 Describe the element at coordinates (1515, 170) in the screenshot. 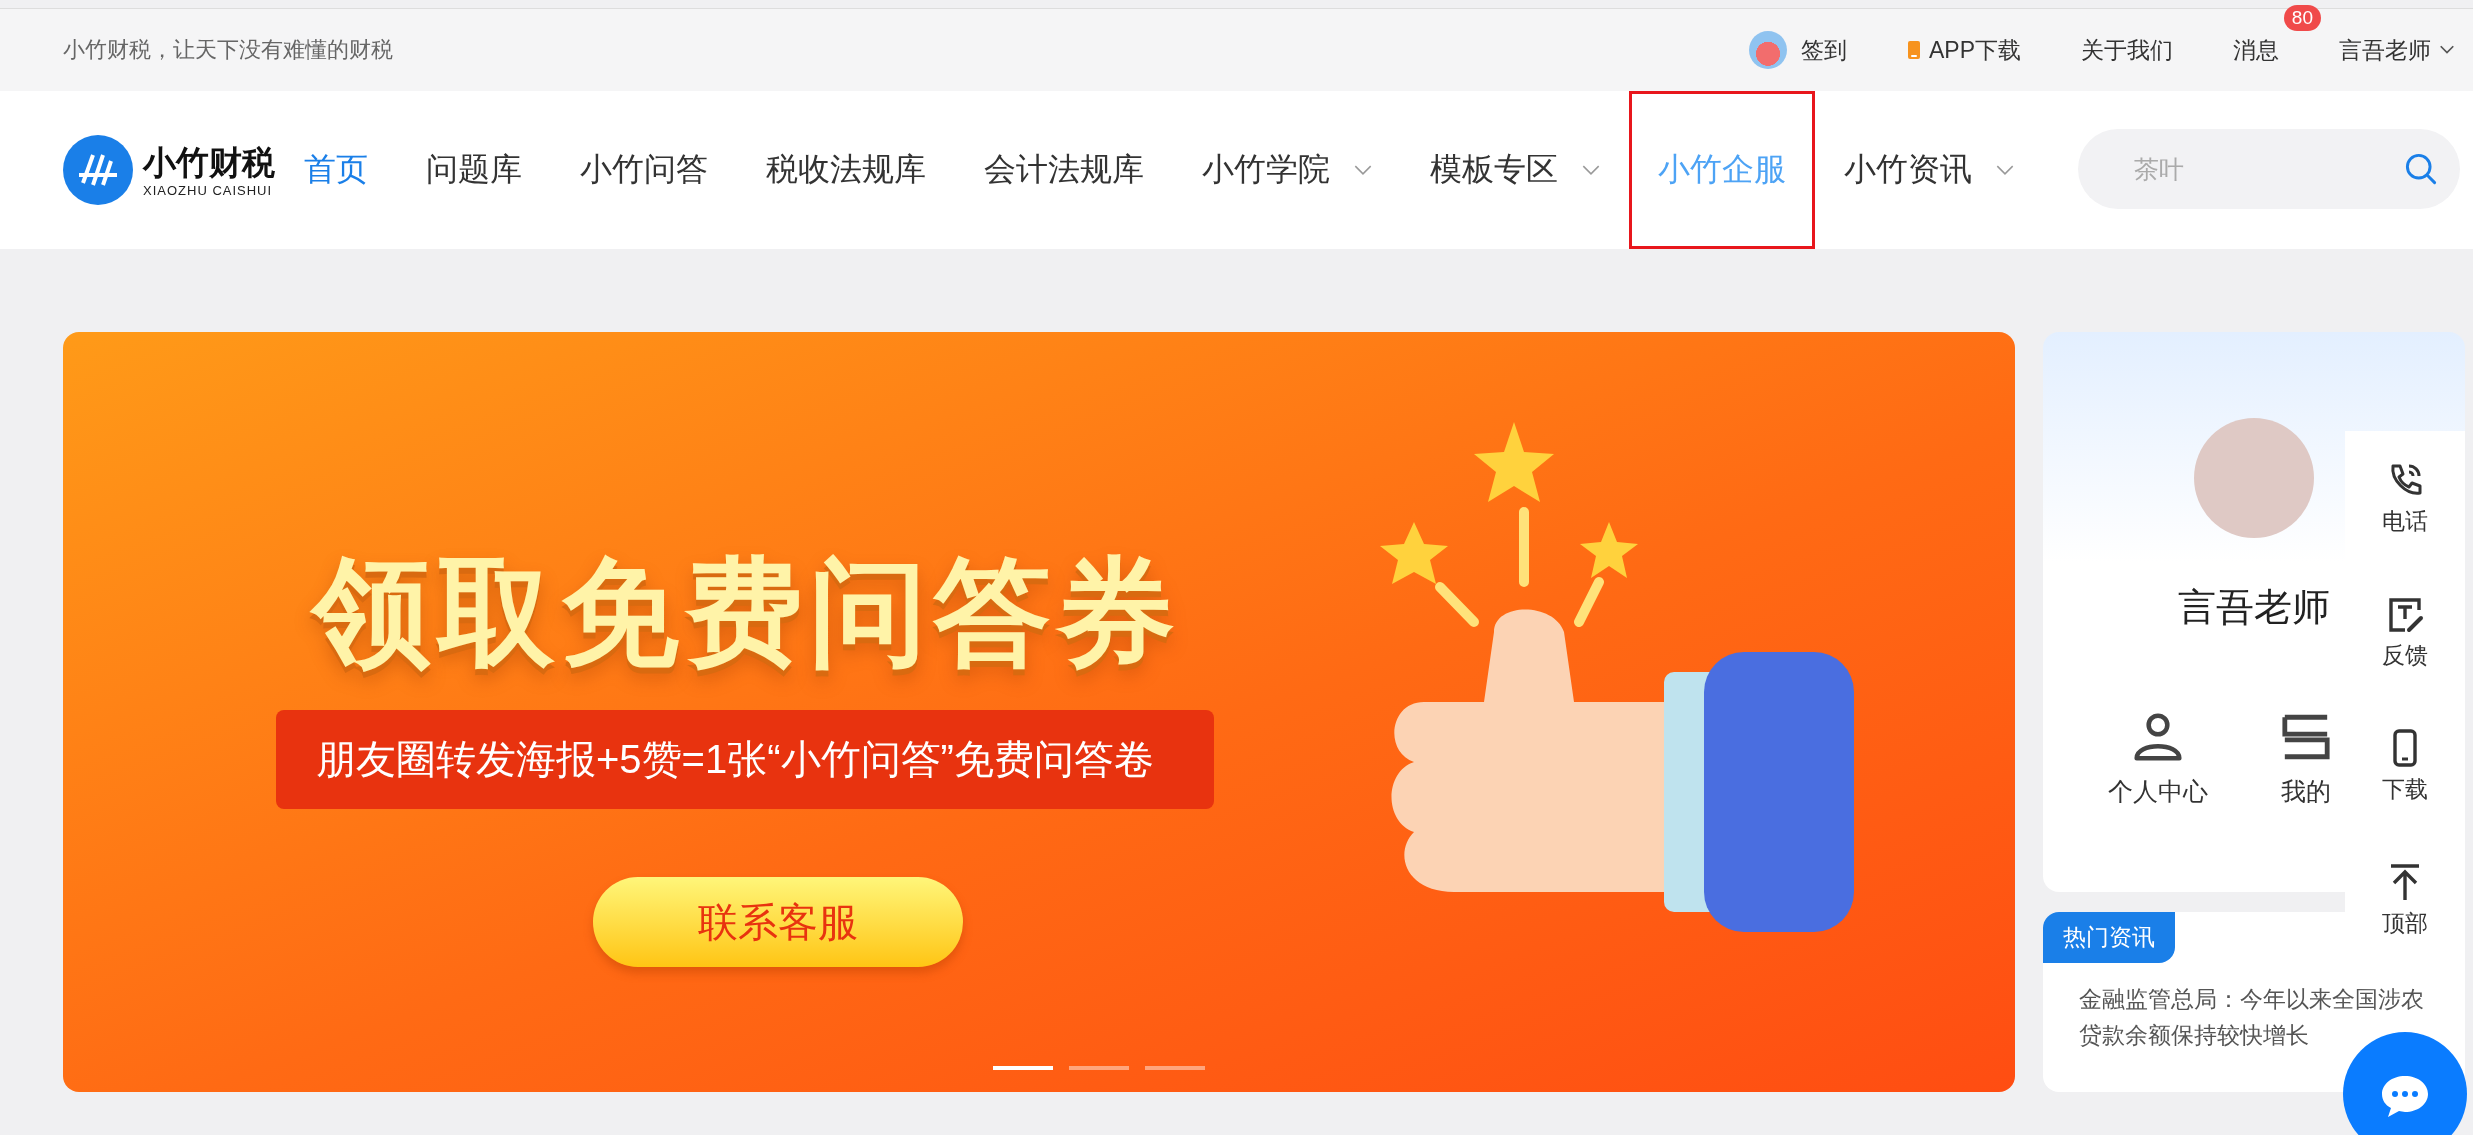

I see `nav-item: 模板专区` at that location.